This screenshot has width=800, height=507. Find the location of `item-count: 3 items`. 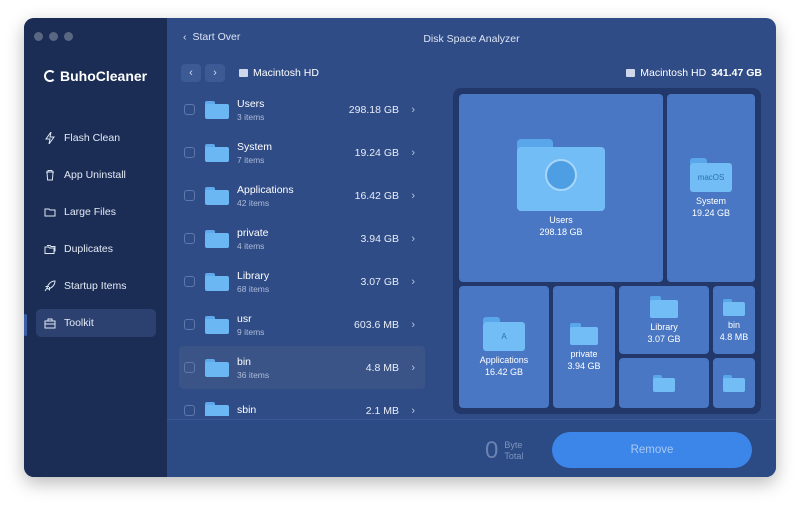

item-count: 3 items is located at coordinates (251, 116).